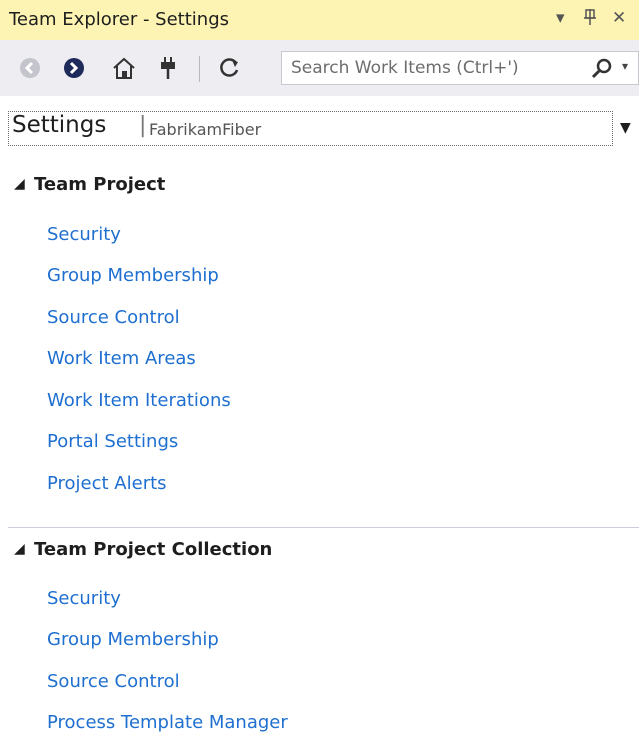 This screenshot has height=736, width=639. I want to click on link-project-alerts: Project Alerts, so click(107, 483).